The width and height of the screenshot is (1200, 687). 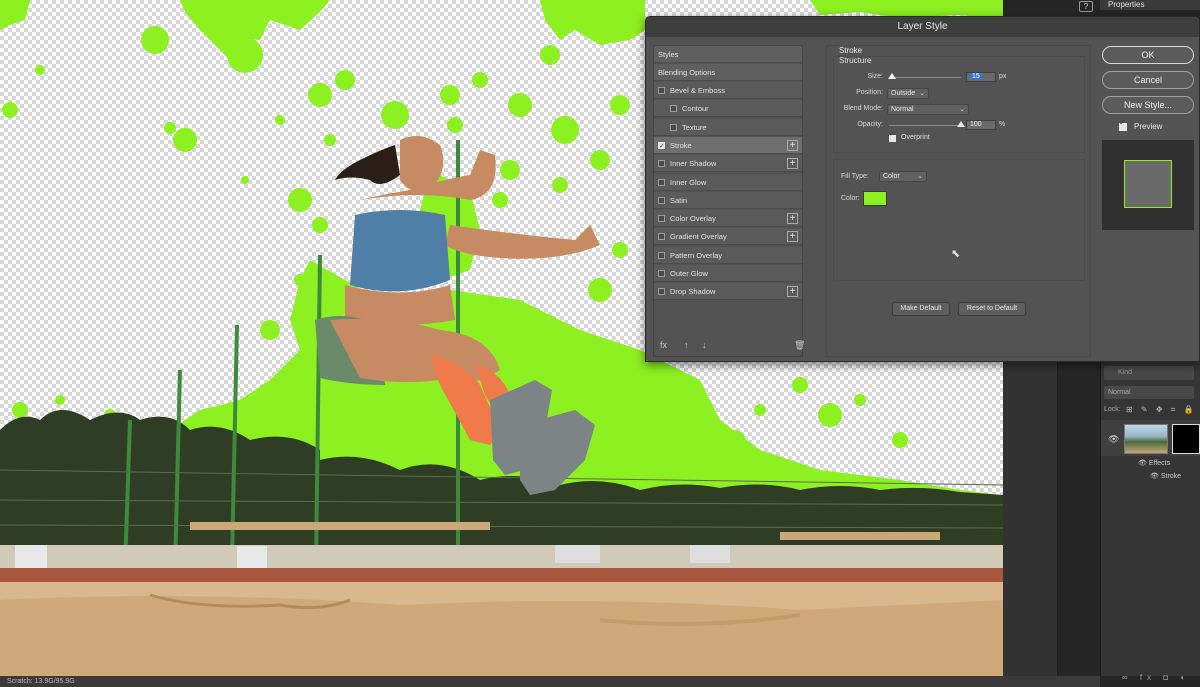 I want to click on opacity-input: 100, so click(x=981, y=125).